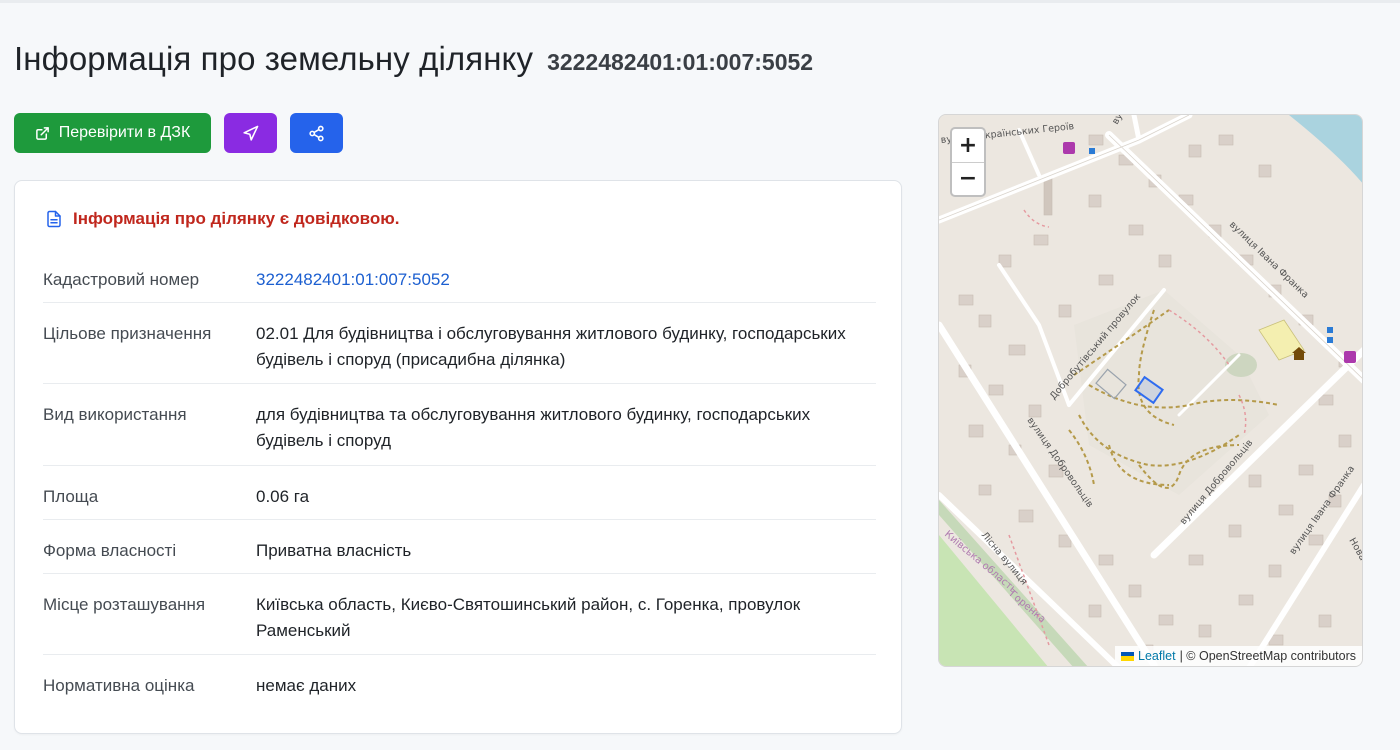  What do you see at coordinates (121, 279) in the screenshot?
I see `info-label: Кадастровий номер` at bounding box center [121, 279].